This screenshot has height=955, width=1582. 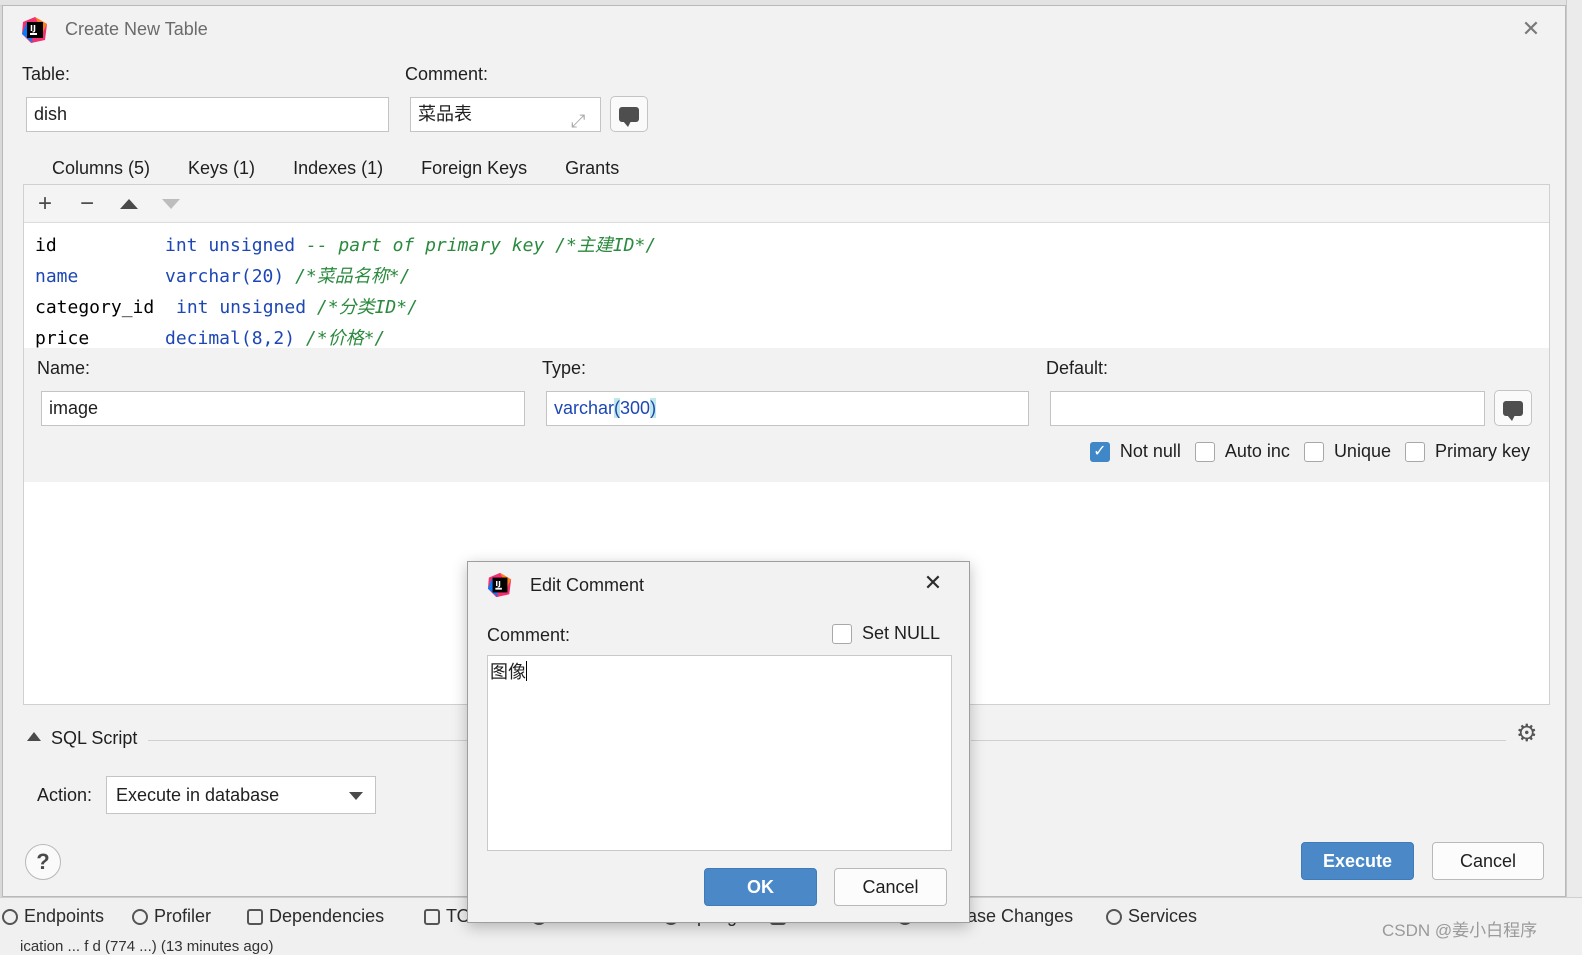 What do you see at coordinates (786, 204) in the screenshot?
I see `columns-toolbar: + −` at bounding box center [786, 204].